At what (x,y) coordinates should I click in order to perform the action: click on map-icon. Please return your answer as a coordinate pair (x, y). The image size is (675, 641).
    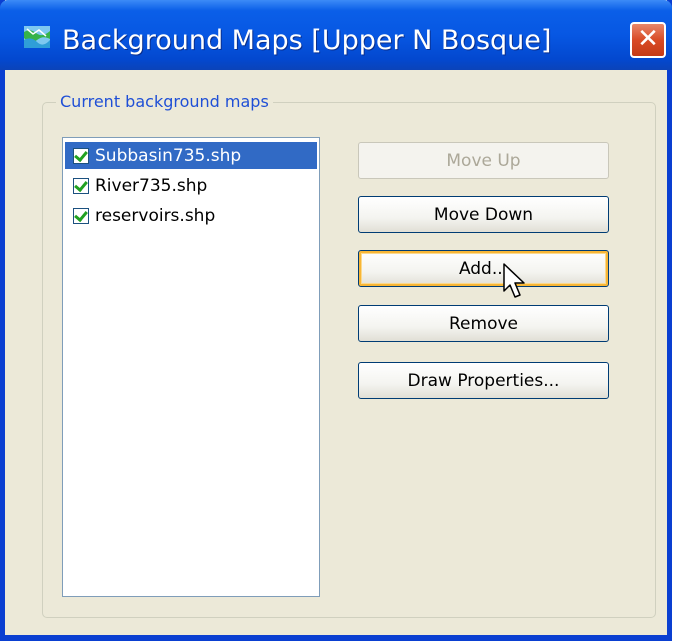
    Looking at the image, I should click on (37, 37).